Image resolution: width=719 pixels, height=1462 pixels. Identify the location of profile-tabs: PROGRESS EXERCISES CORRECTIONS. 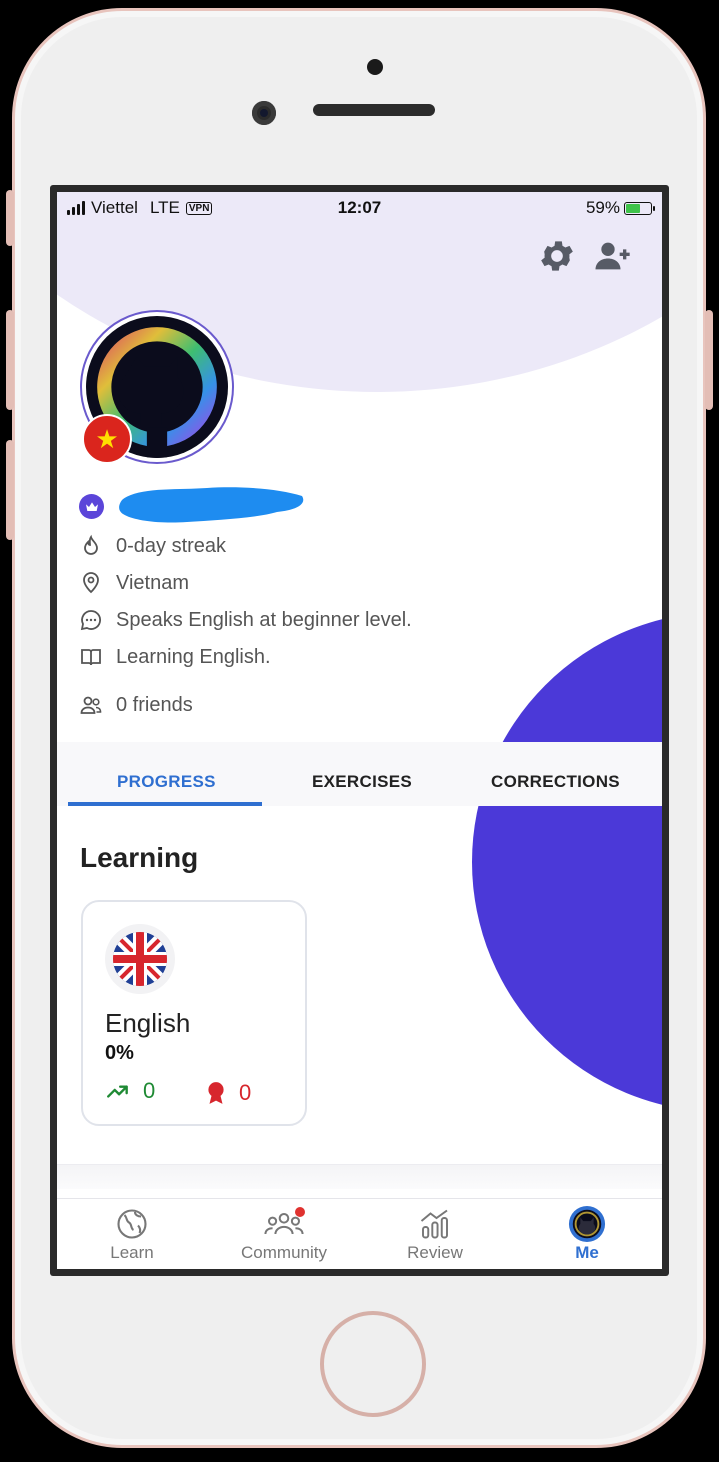
(359, 774).